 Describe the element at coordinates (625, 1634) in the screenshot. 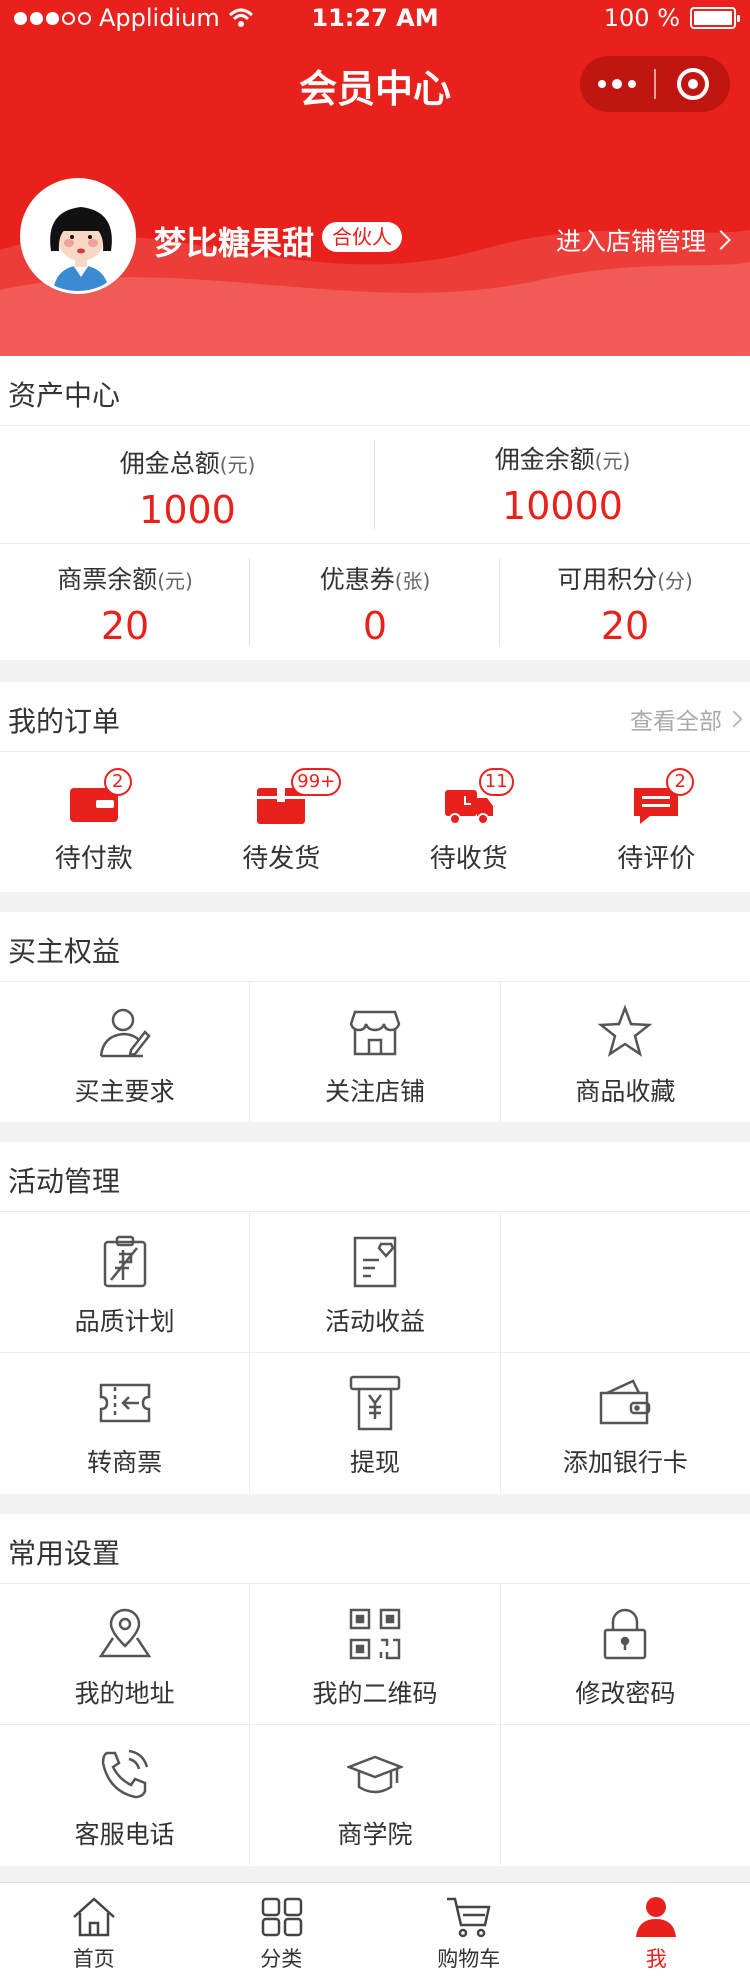

I see `lock-icon` at that location.